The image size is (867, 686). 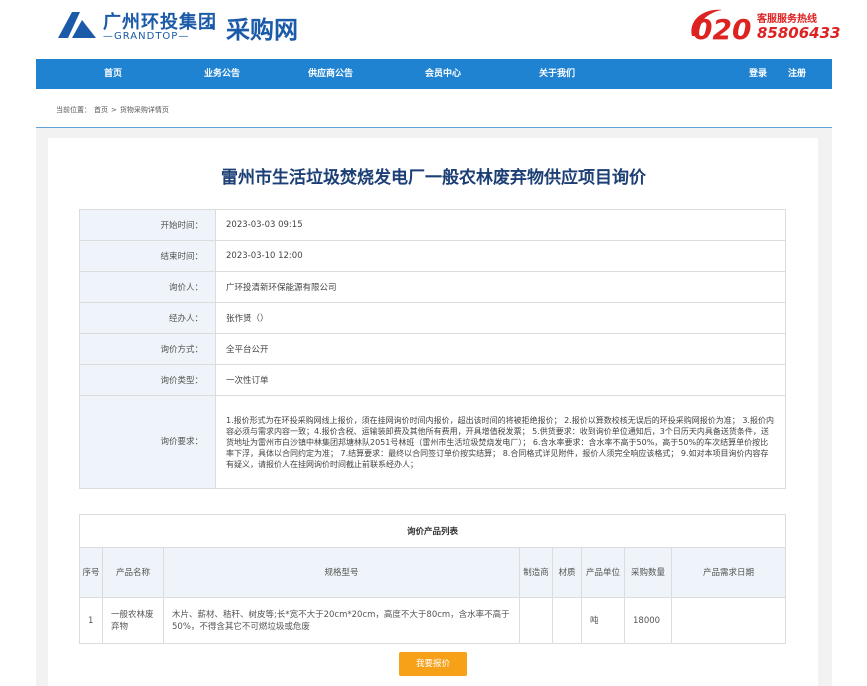 What do you see at coordinates (787, 19) in the screenshot?
I see `hotline-label: 客服服务热线` at bounding box center [787, 19].